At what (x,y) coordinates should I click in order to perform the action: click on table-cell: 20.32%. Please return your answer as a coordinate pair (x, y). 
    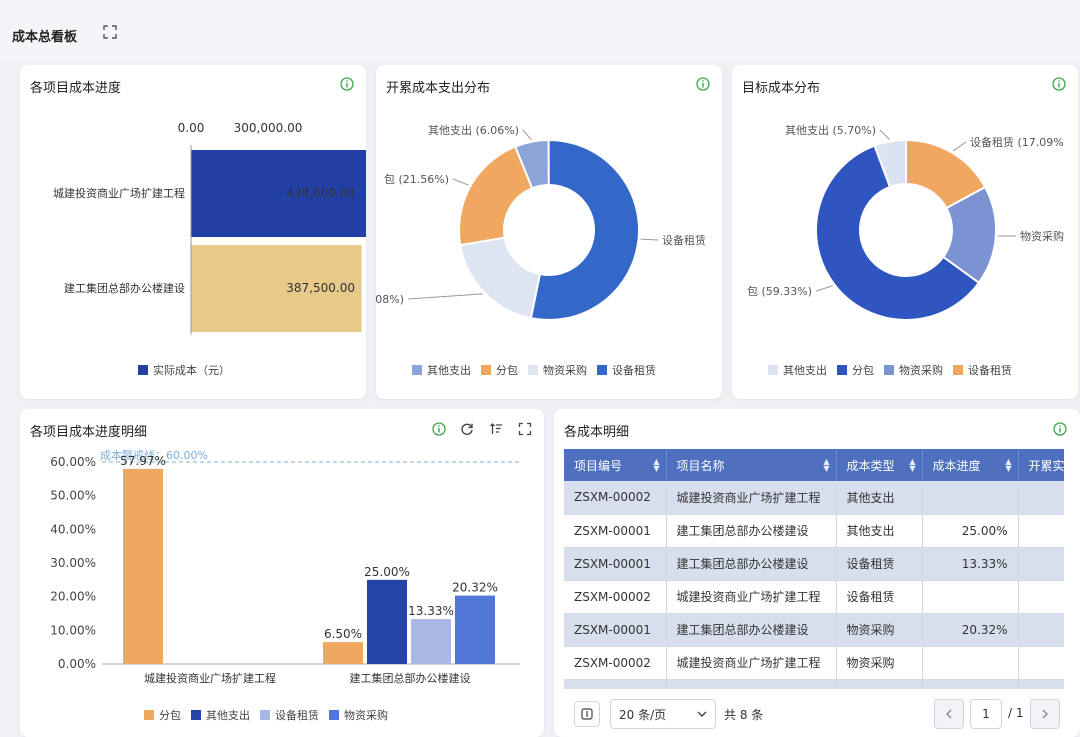
    Looking at the image, I should click on (970, 630).